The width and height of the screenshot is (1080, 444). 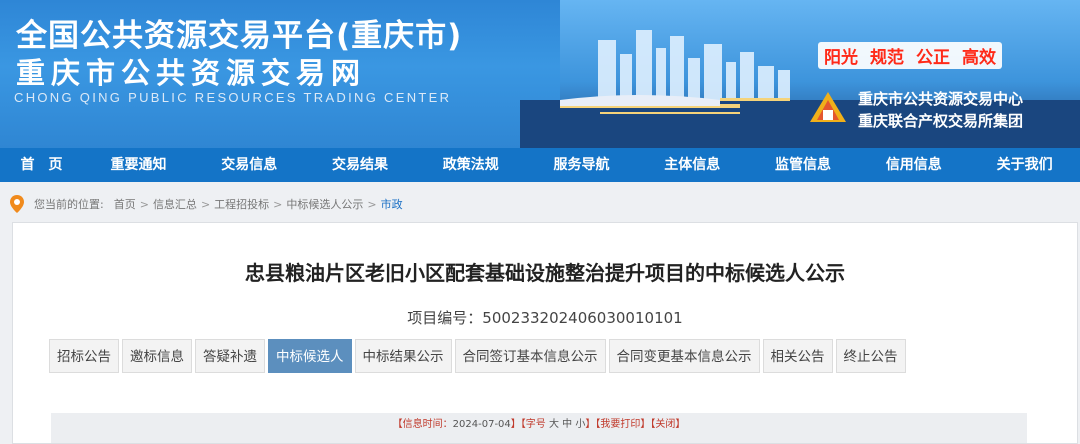 What do you see at coordinates (241, 204) in the screenshot?
I see `breadcrumb-link-engineering: 工程招投标` at bounding box center [241, 204].